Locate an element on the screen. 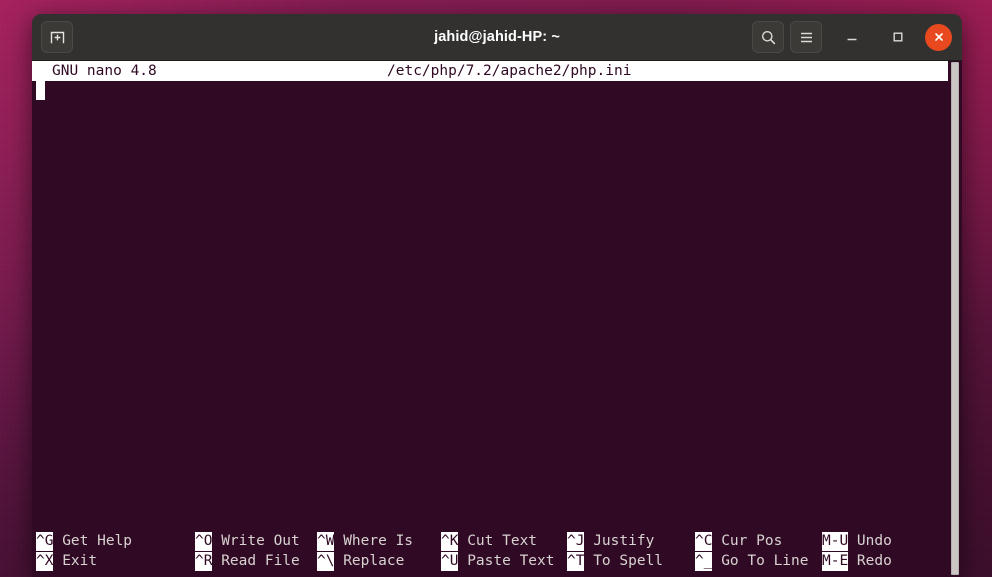 The width and height of the screenshot is (992, 577). nano-shortcut-key: ^O is located at coordinates (204, 541).